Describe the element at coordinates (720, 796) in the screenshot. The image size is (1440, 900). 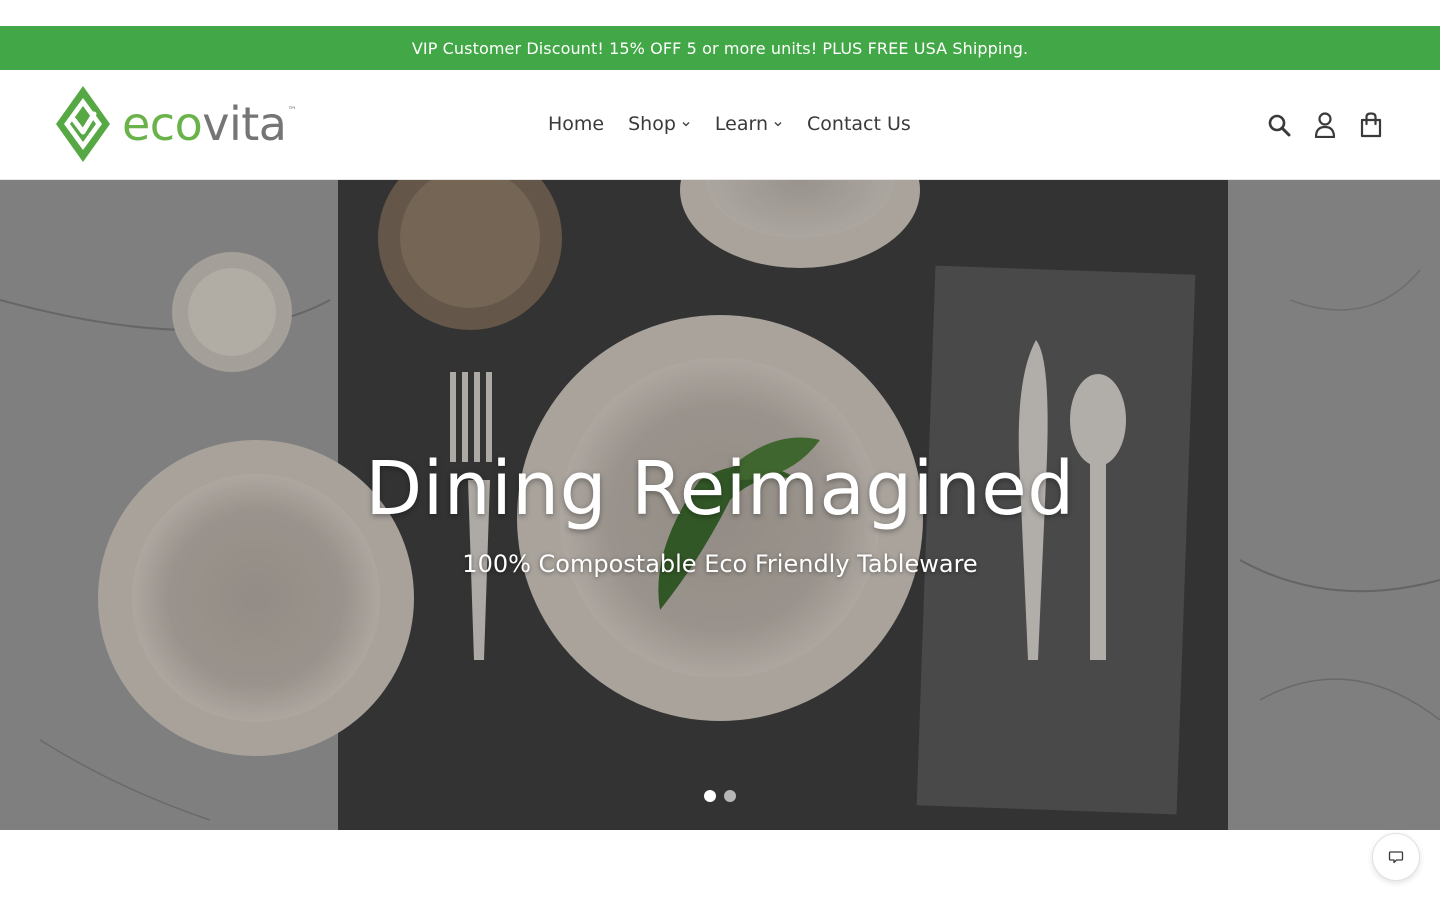
I see `slideshow-dots` at that location.